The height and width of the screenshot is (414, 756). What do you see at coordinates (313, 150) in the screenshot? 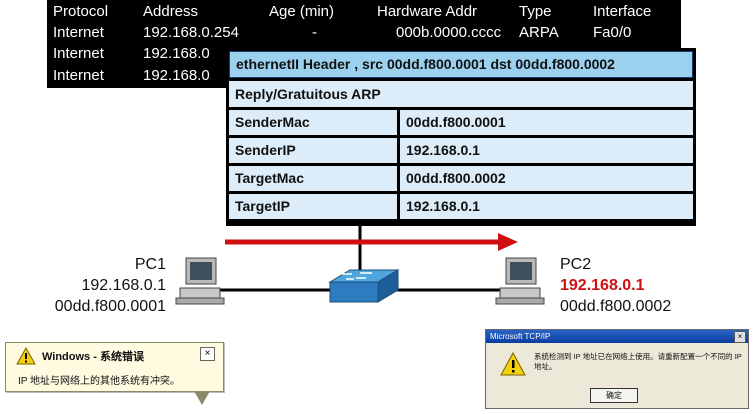
I see `field-name: SenderIP` at bounding box center [313, 150].